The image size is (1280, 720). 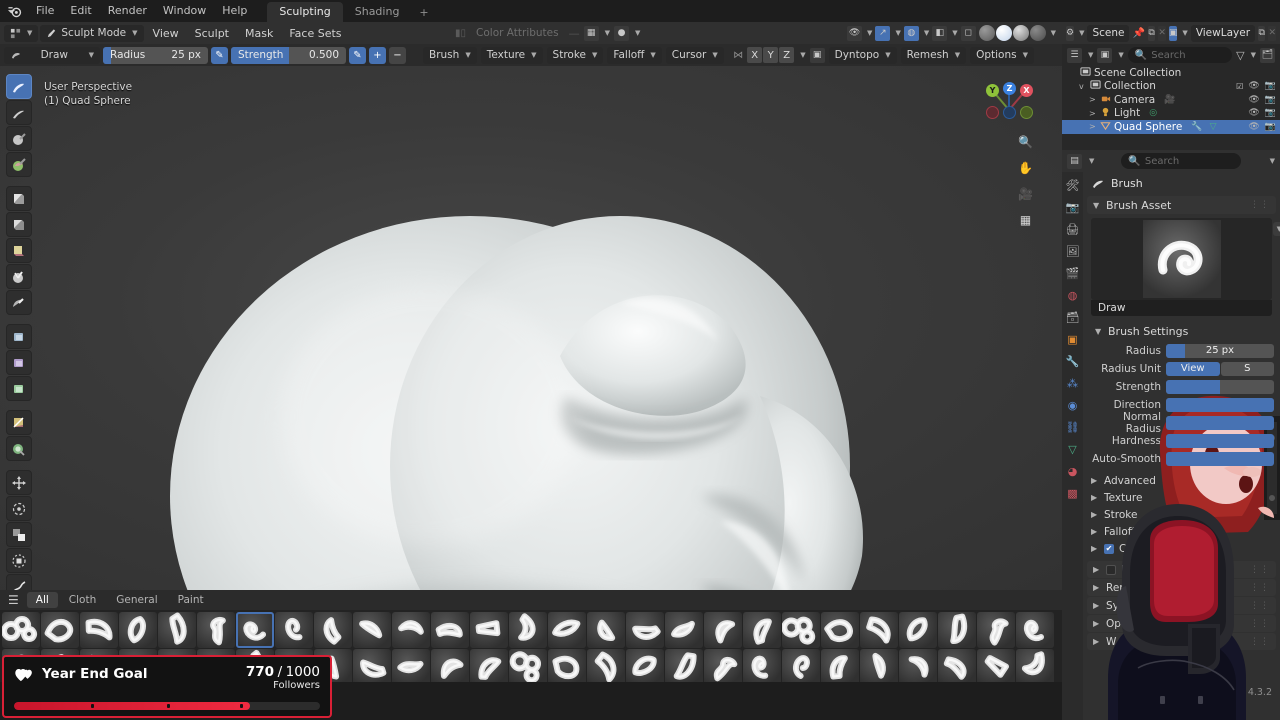 I want to click on prop-value-normal-radius, so click(x=1220, y=422).